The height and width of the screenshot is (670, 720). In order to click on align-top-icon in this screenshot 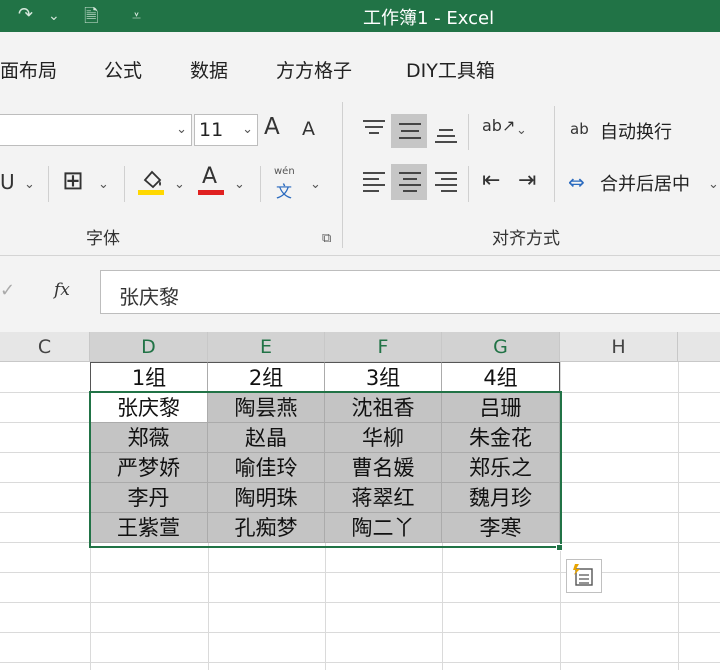, I will do `click(374, 132)`.